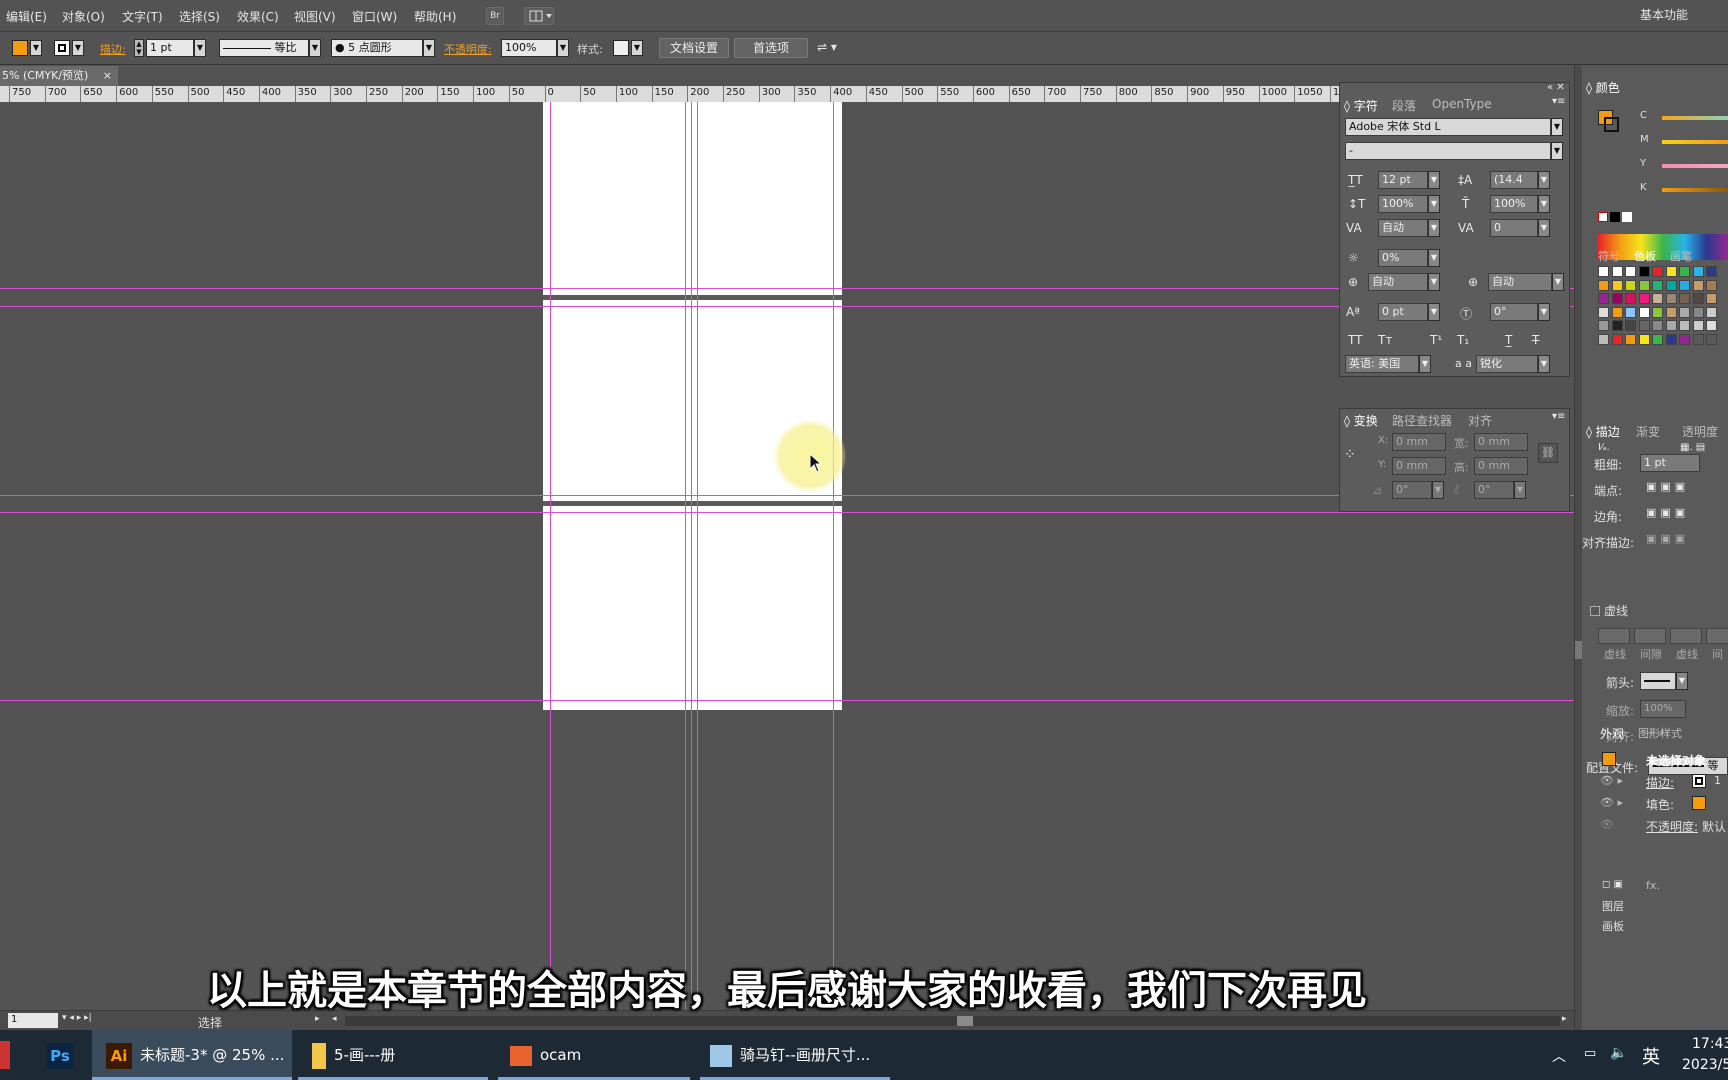 The width and height of the screenshot is (1728, 1080). I want to click on tab-character: ◊ 字符, so click(1361, 105).